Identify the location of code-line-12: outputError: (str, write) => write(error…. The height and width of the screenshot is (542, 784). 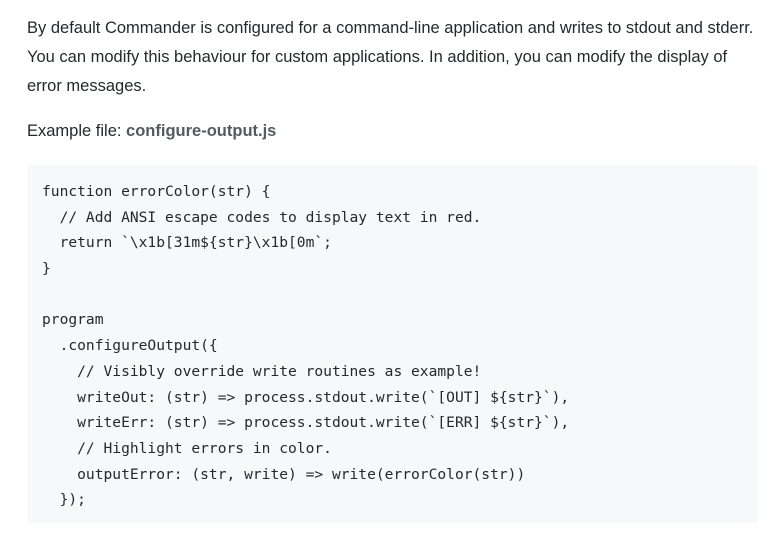
(284, 474).